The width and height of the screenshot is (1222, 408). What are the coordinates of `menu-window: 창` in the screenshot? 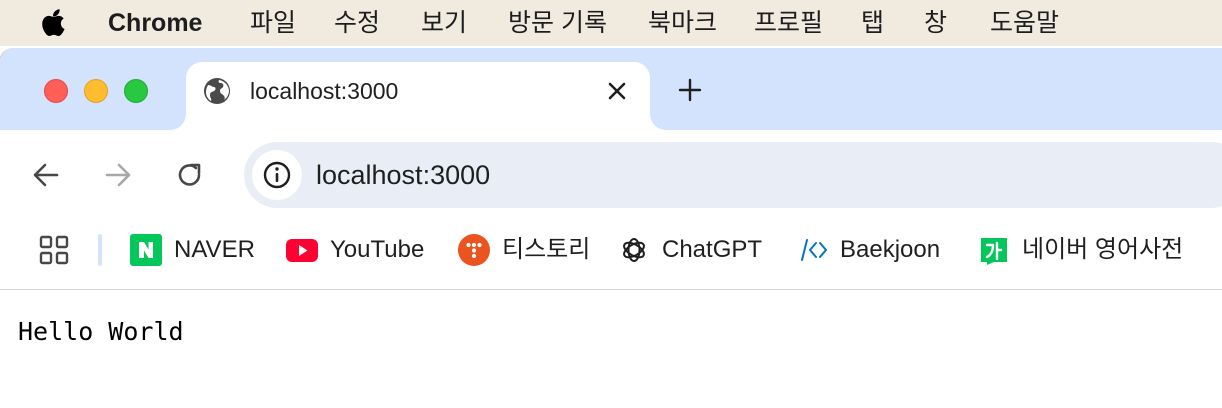 It's located at (935, 23).